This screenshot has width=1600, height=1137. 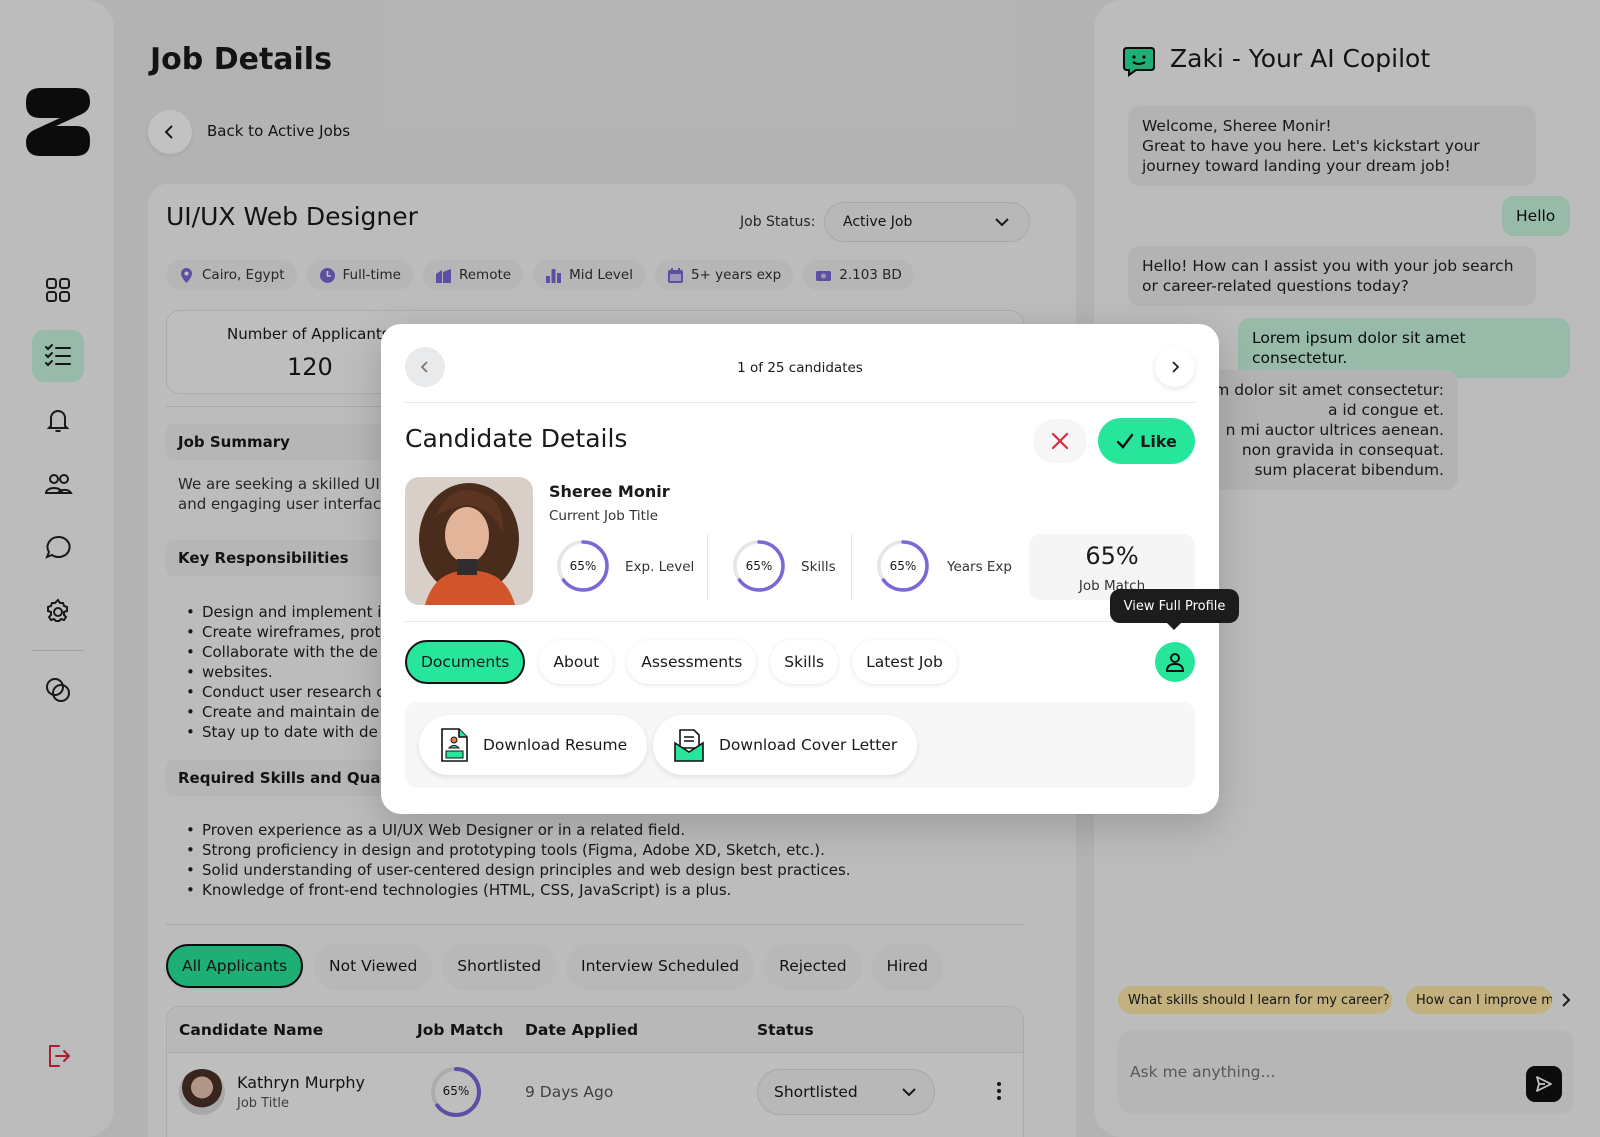 I want to click on previous-candidate-button, so click(x=425, y=367).